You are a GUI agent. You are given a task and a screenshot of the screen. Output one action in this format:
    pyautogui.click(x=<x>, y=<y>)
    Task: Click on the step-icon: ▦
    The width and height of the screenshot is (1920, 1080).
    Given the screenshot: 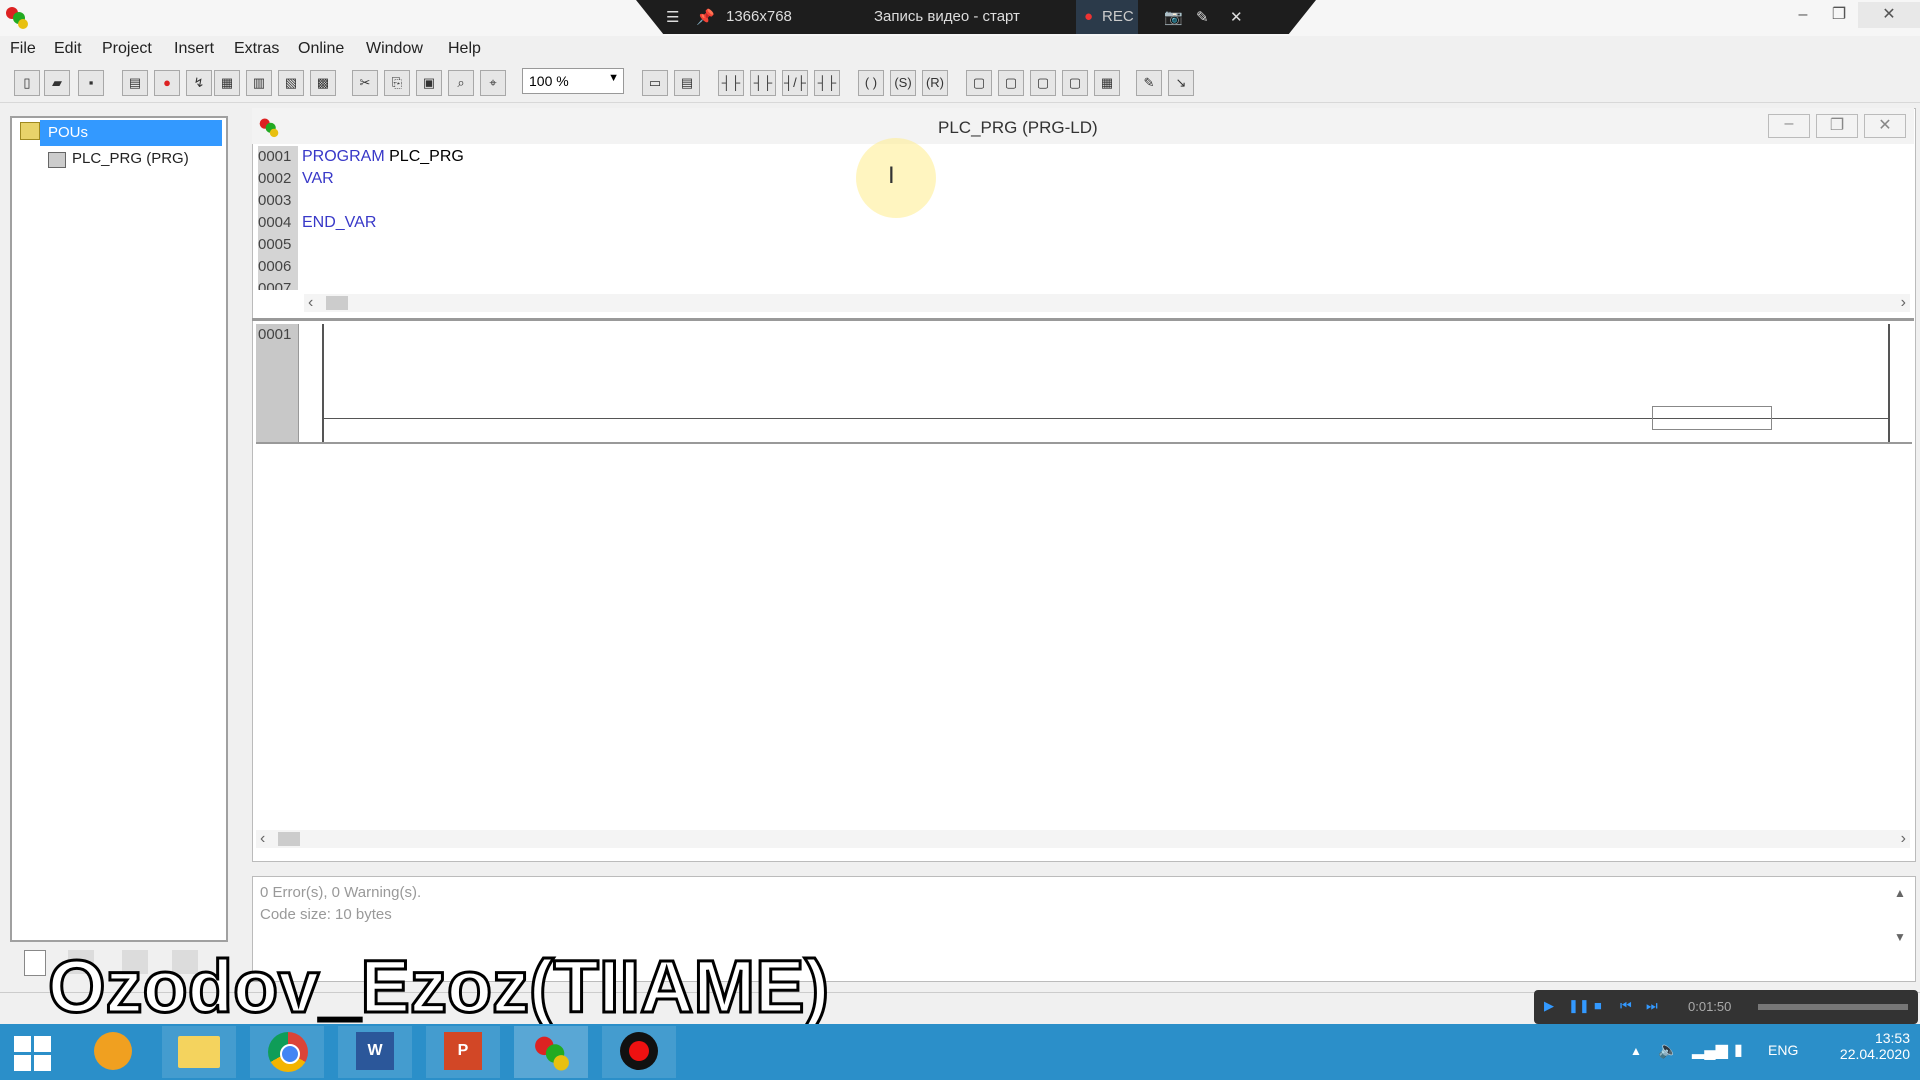 What is the action you would take?
    pyautogui.click(x=227, y=83)
    